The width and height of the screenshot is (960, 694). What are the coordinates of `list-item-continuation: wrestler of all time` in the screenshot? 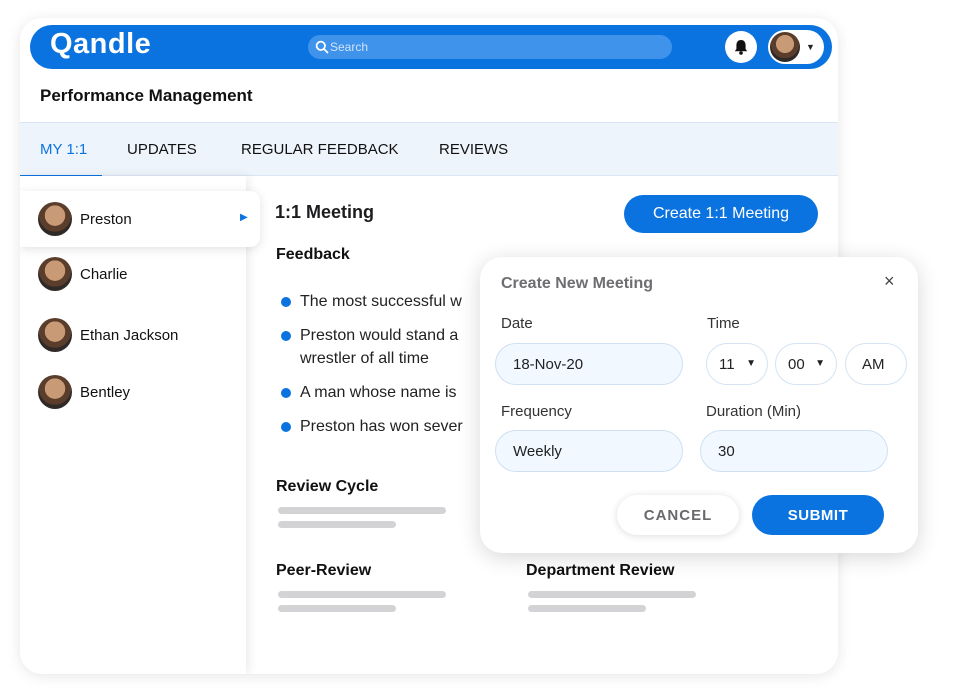 It's located at (364, 358).